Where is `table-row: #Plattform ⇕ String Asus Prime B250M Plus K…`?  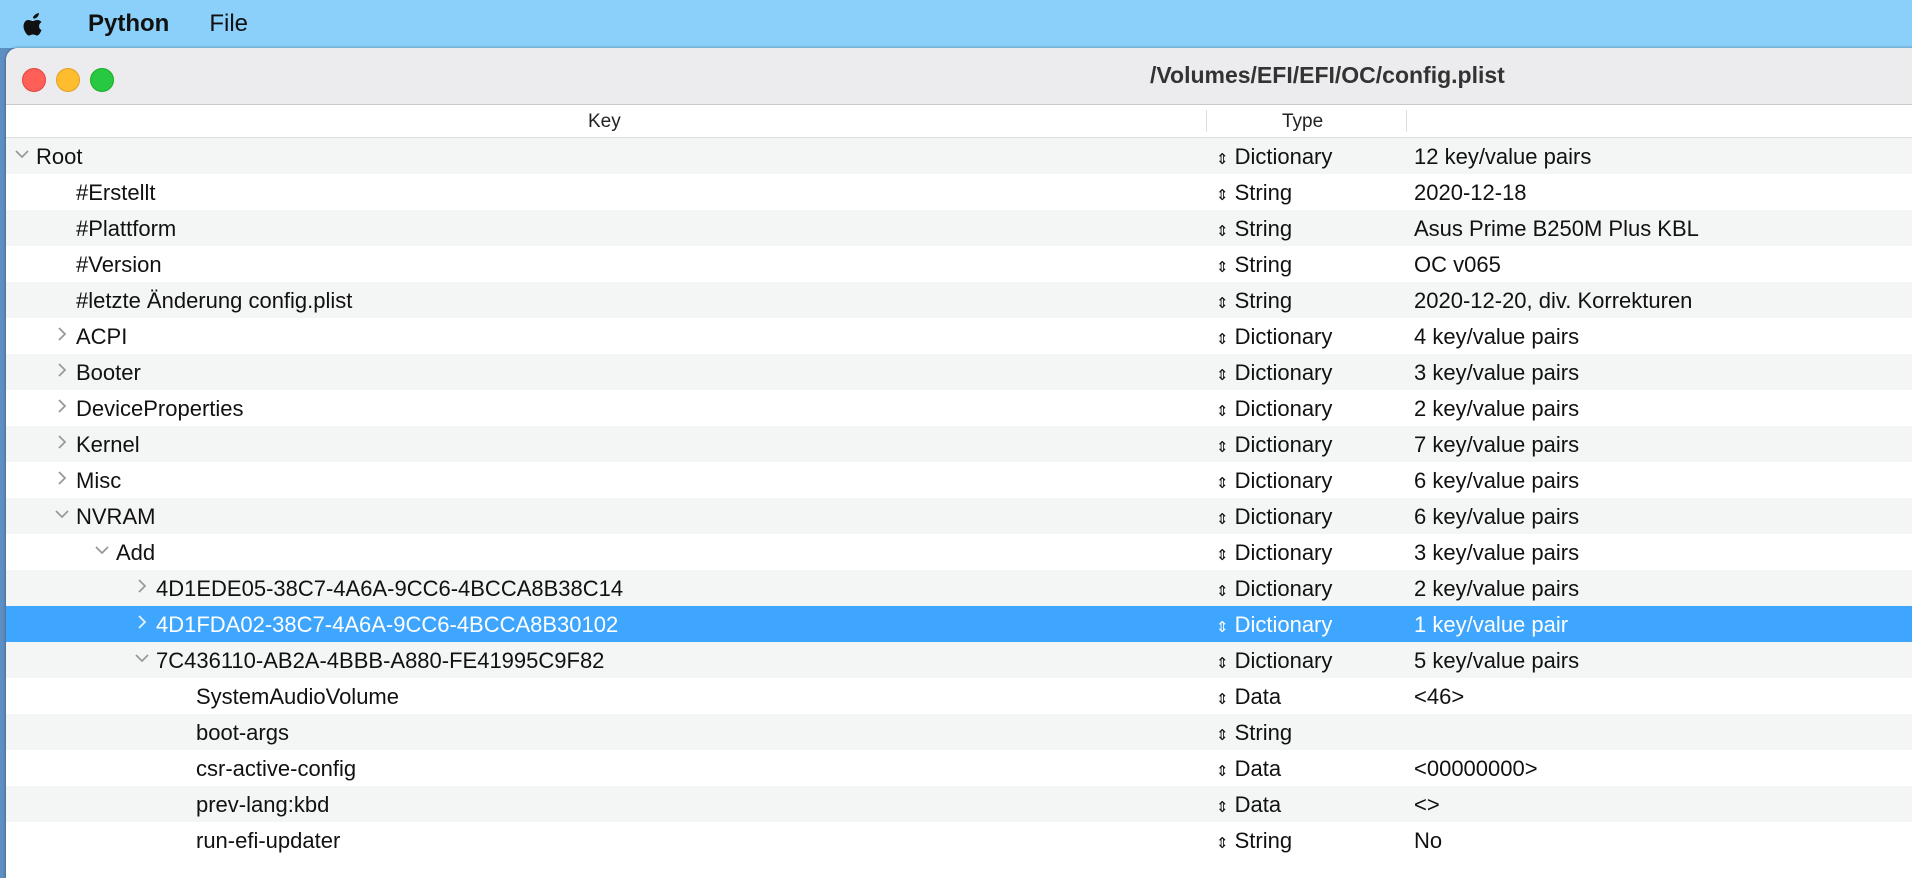
table-row: #Plattform ⇕ String Asus Prime B250M Plus K… is located at coordinates (959, 228).